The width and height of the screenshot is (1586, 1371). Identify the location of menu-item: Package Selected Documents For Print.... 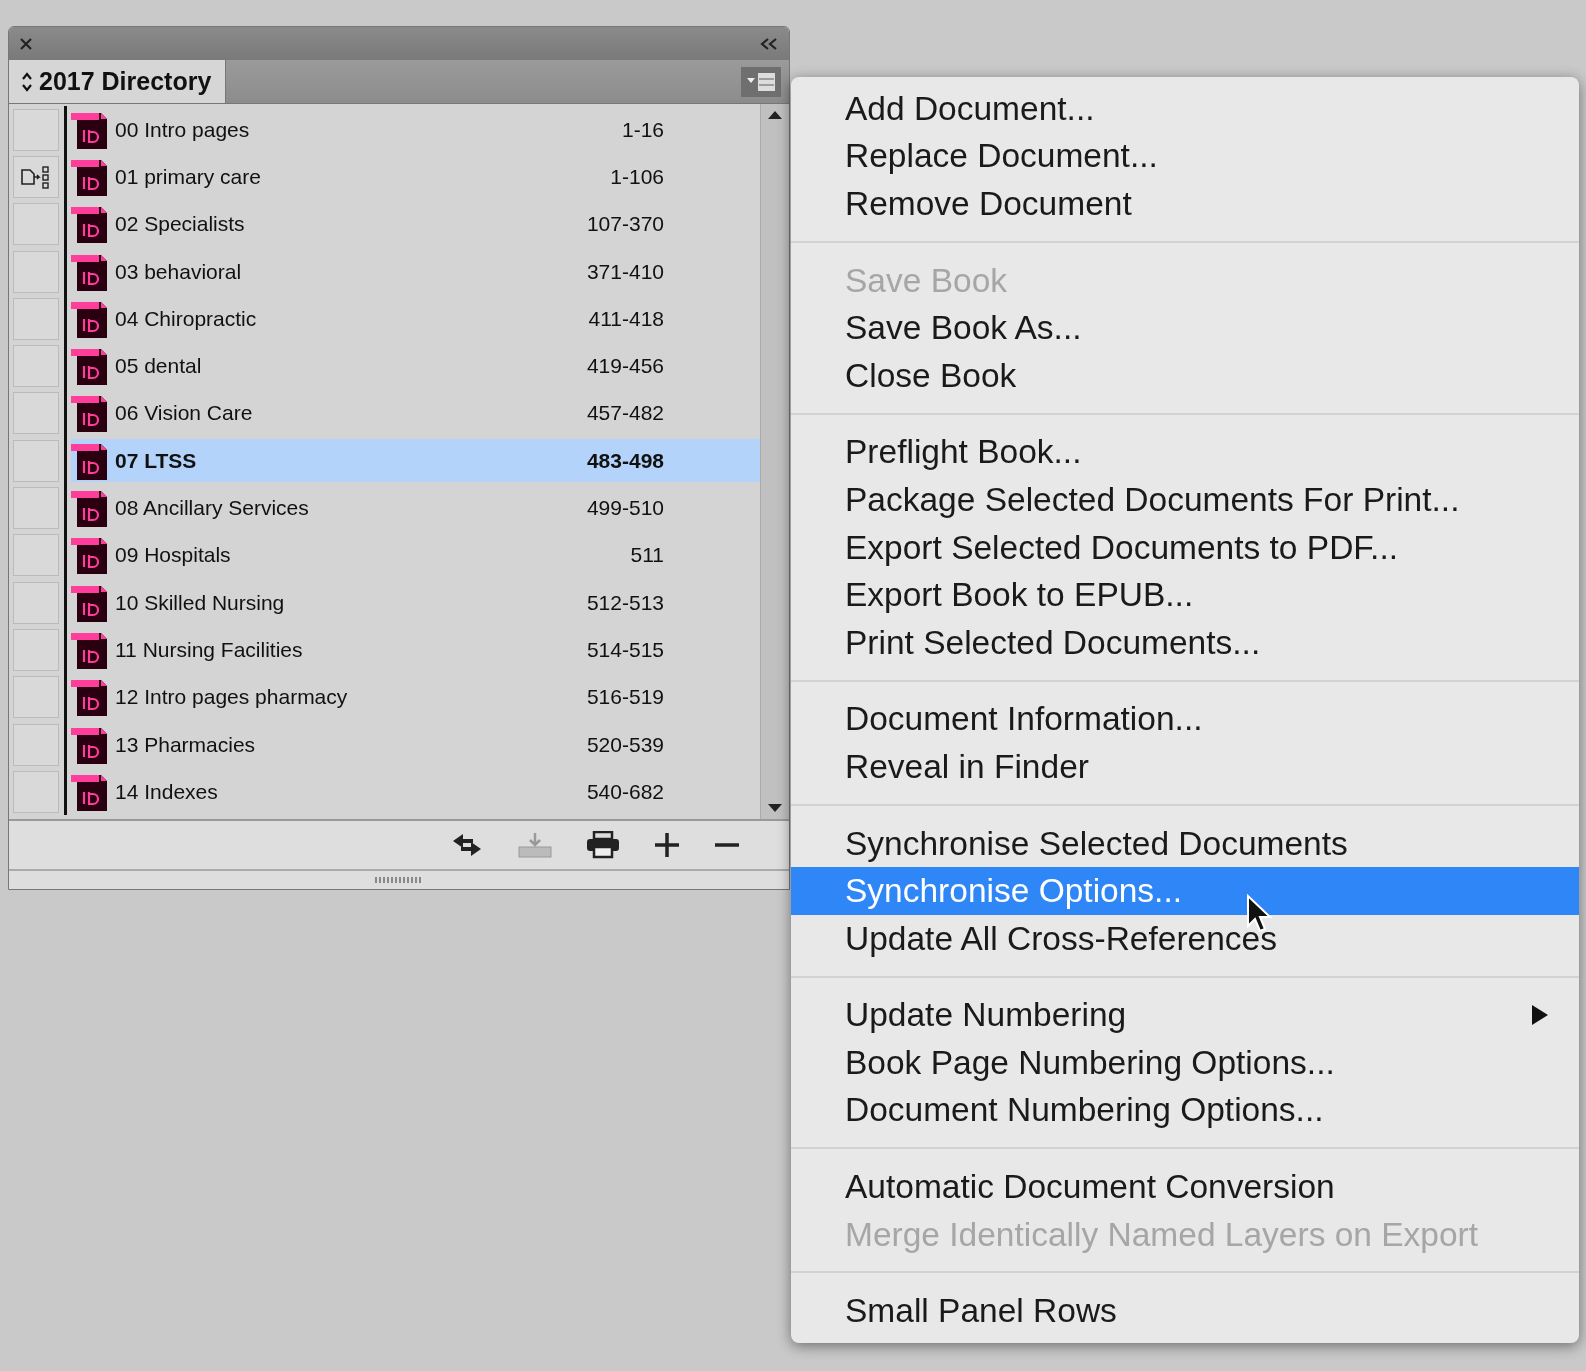
(1185, 500).